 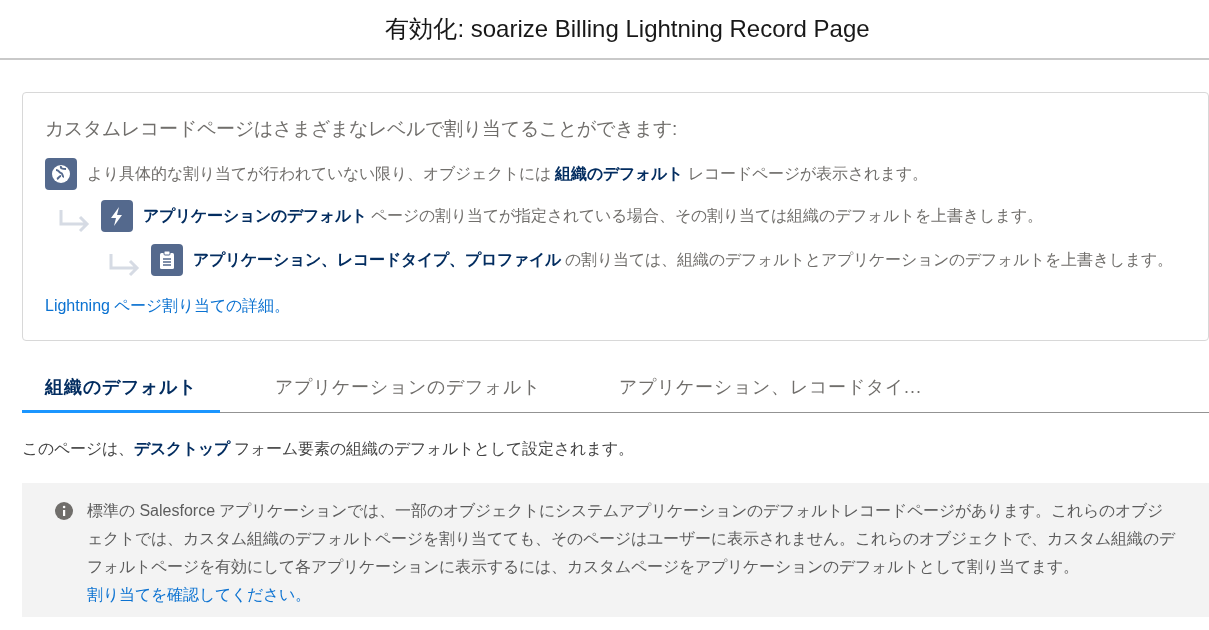 What do you see at coordinates (167, 259) in the screenshot?
I see `clipboard-icon` at bounding box center [167, 259].